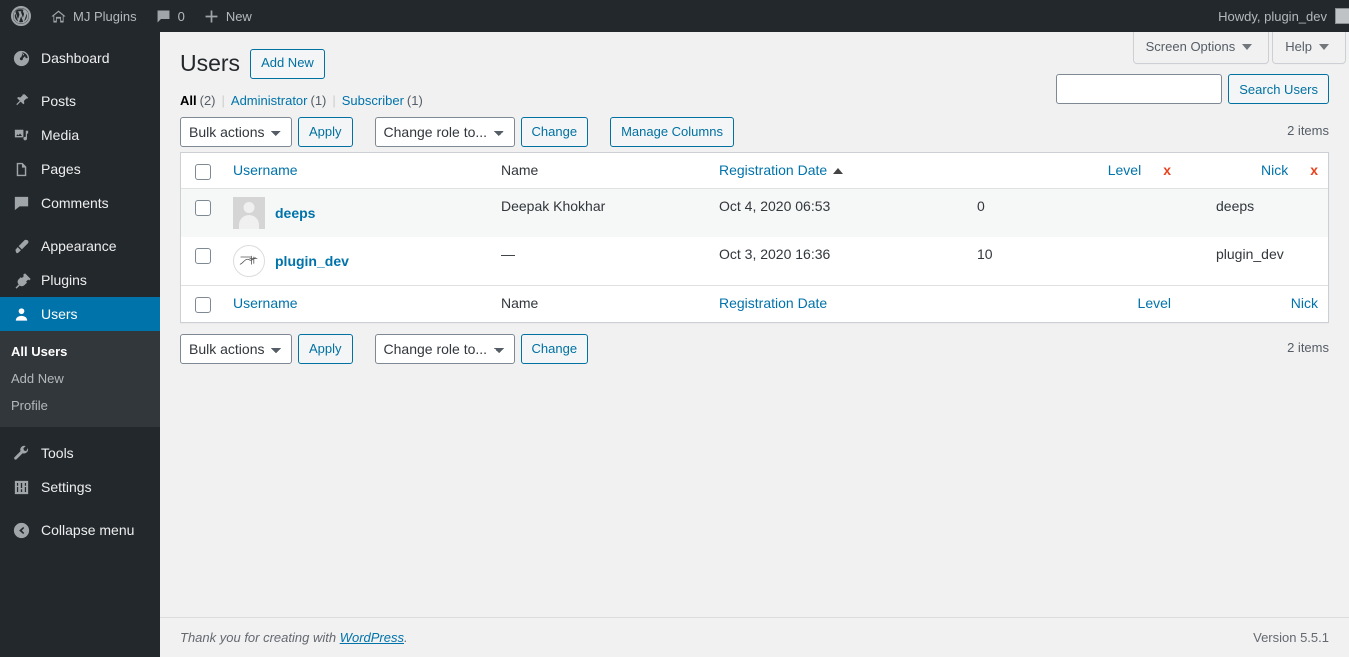  Describe the element at coordinates (357, 171) in the screenshot. I see `column-header-username: Username` at that location.